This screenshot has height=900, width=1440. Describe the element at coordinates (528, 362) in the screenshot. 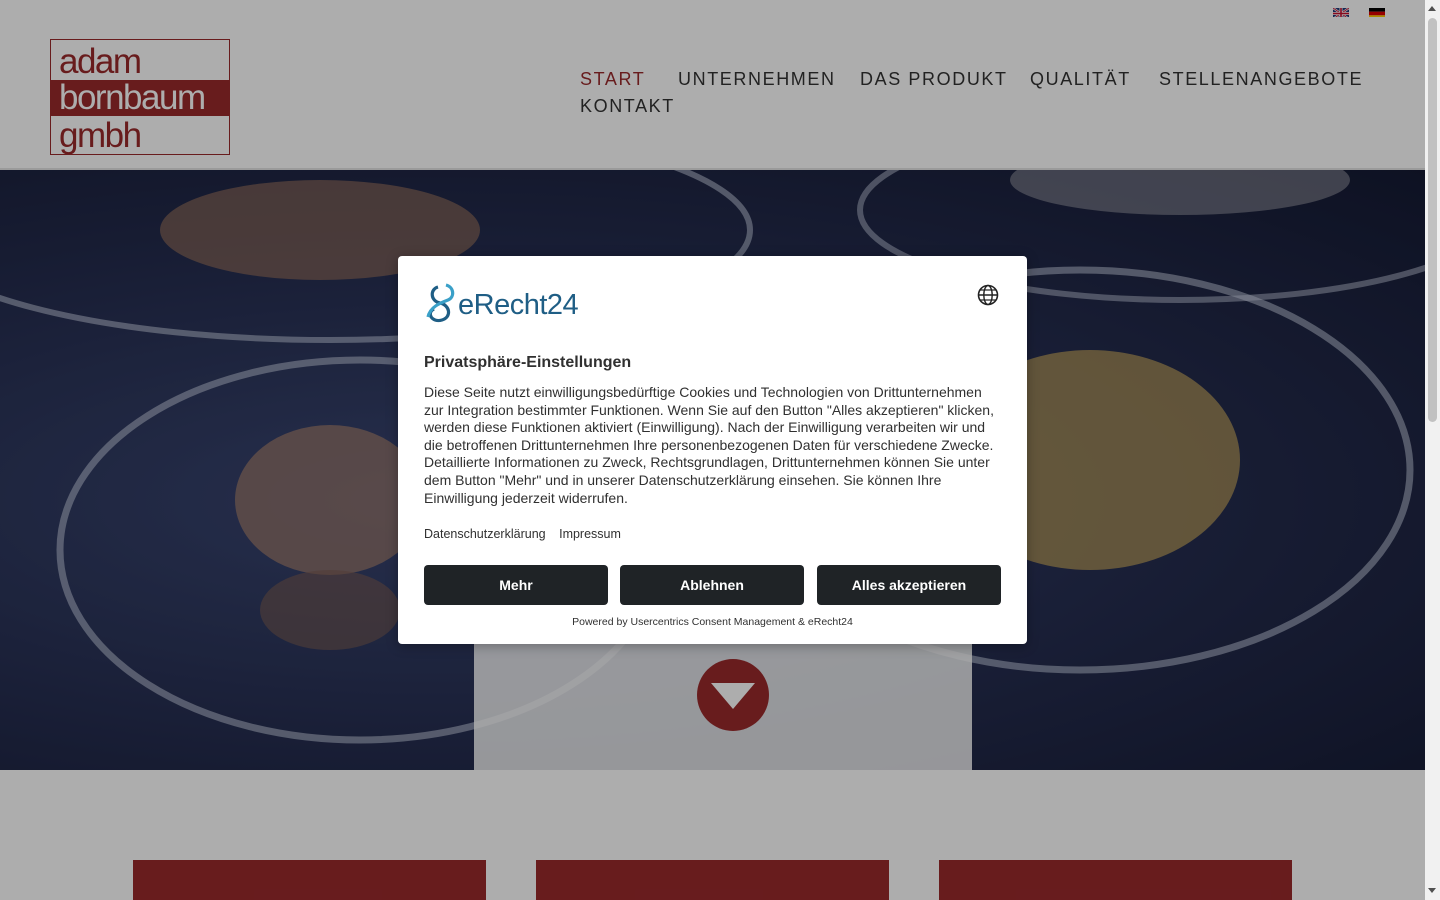

I see `consent-title: Privatsphäre-Einstellungen` at that location.